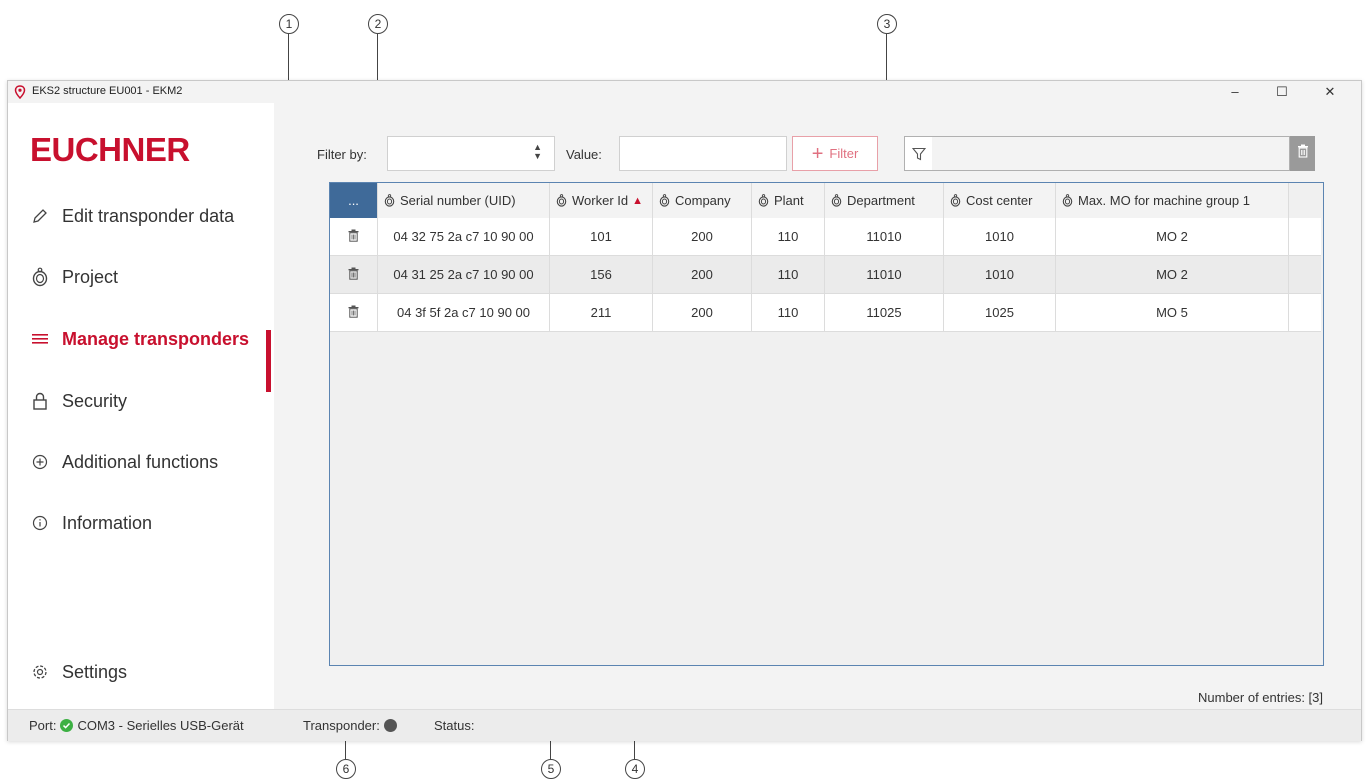  What do you see at coordinates (346, 769) in the screenshot?
I see `callout-6: 6` at bounding box center [346, 769].